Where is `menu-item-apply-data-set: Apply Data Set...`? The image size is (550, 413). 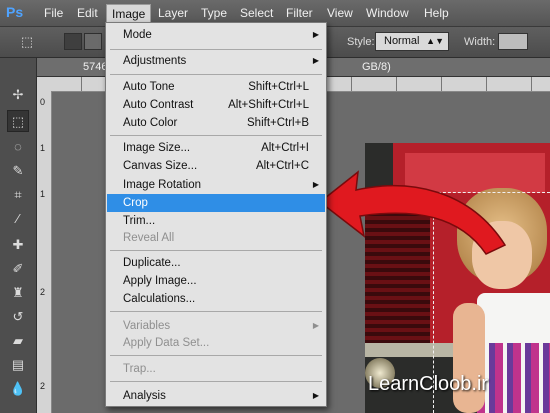 menu-item-apply-data-set: Apply Data Set... is located at coordinates (216, 343).